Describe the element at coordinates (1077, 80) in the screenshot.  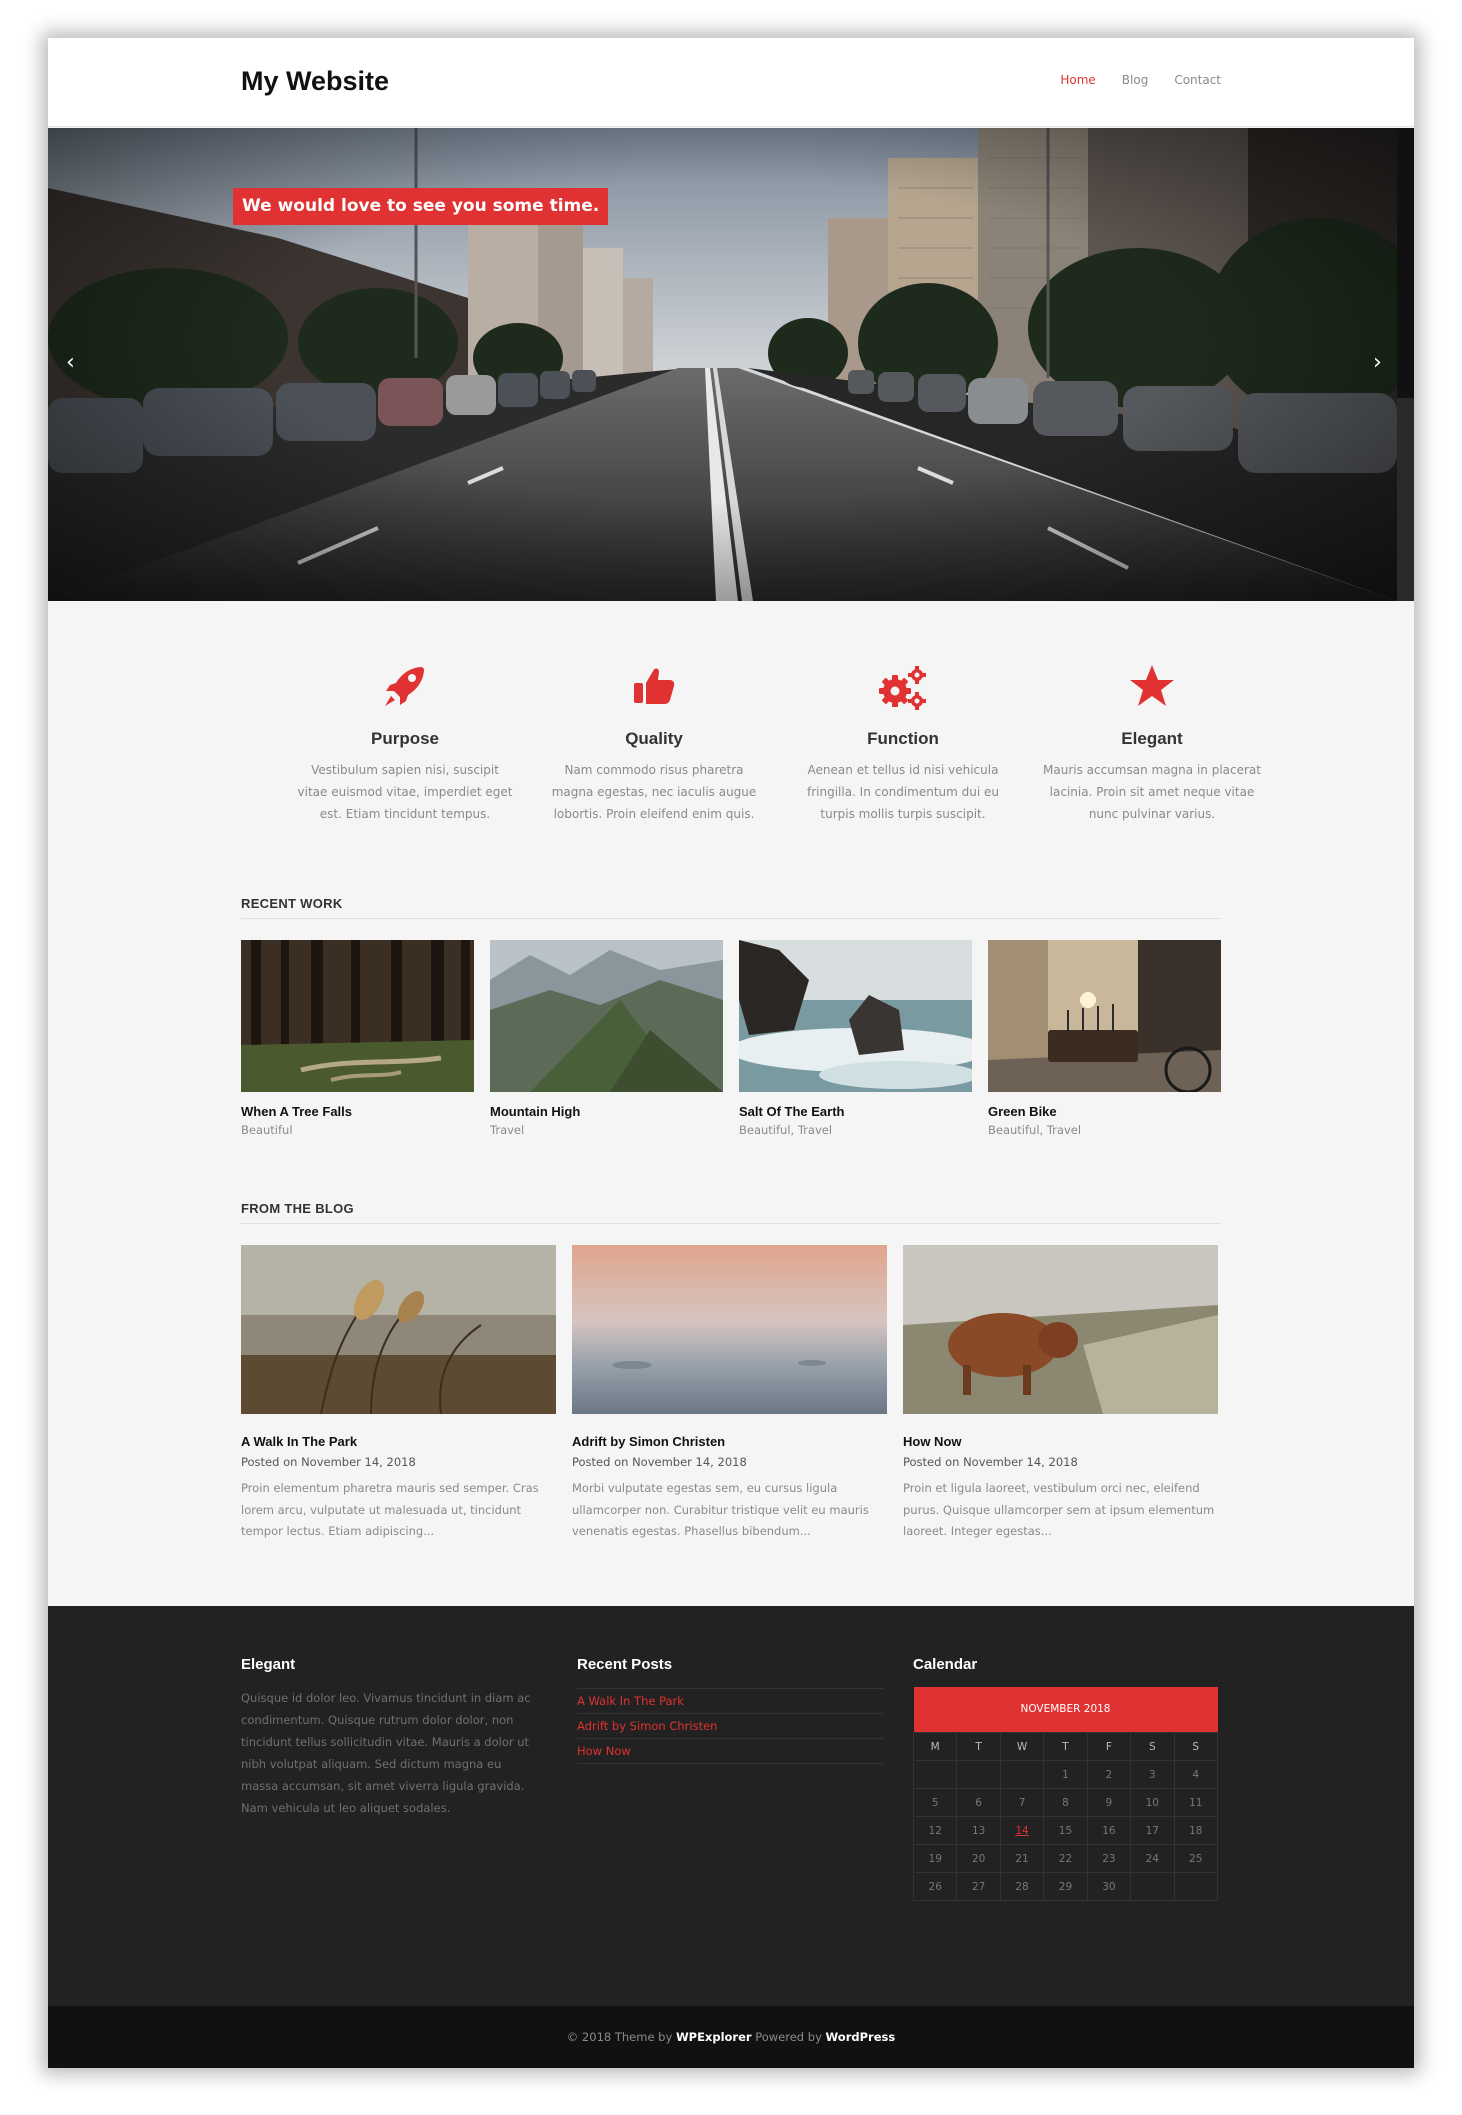
I see `nav-home: Home` at that location.